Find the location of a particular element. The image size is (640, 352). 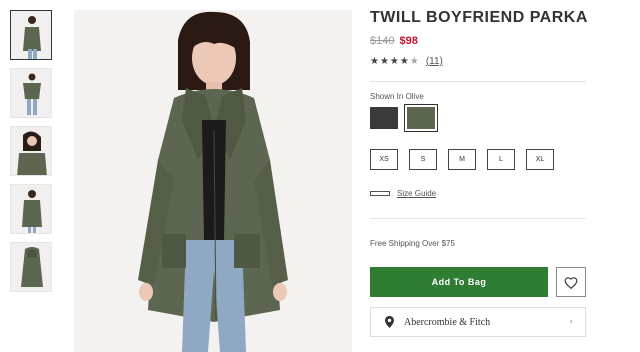

size-option-s: S is located at coordinates (423, 159).